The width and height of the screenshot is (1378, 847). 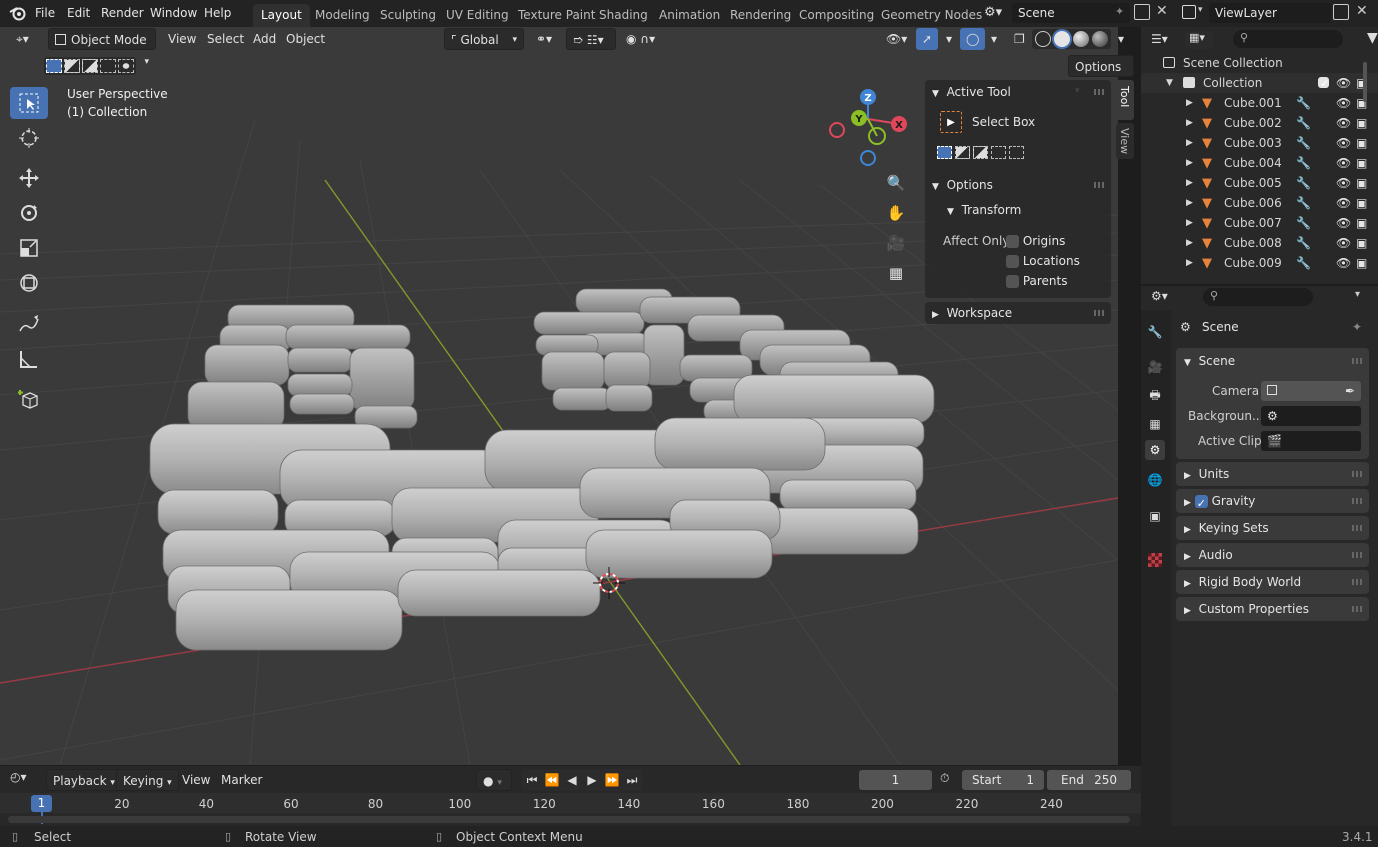 I want to click on outliner-object-row: ▶ ▼ Cube.008 🔧 👁 ▣, so click(x=1259, y=243).